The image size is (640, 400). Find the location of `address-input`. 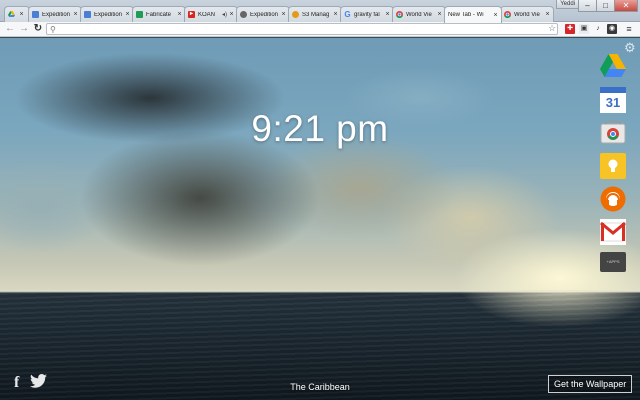

address-input is located at coordinates (301, 29).